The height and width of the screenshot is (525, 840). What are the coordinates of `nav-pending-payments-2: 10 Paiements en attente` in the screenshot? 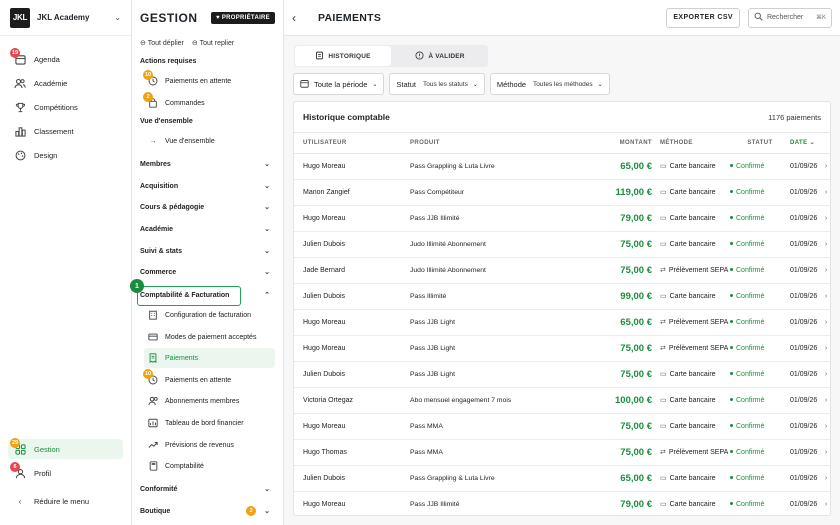 It's located at (209, 379).